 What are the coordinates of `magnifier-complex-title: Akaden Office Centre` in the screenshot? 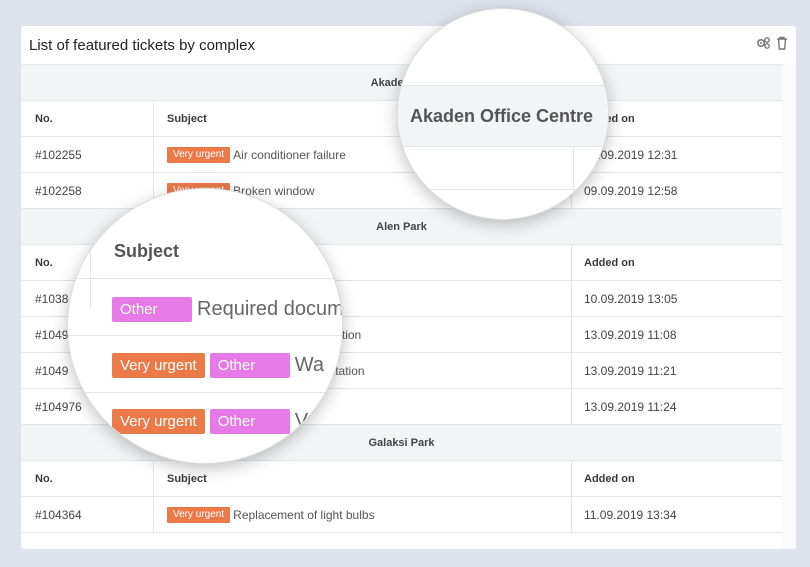 It's located at (503, 114).